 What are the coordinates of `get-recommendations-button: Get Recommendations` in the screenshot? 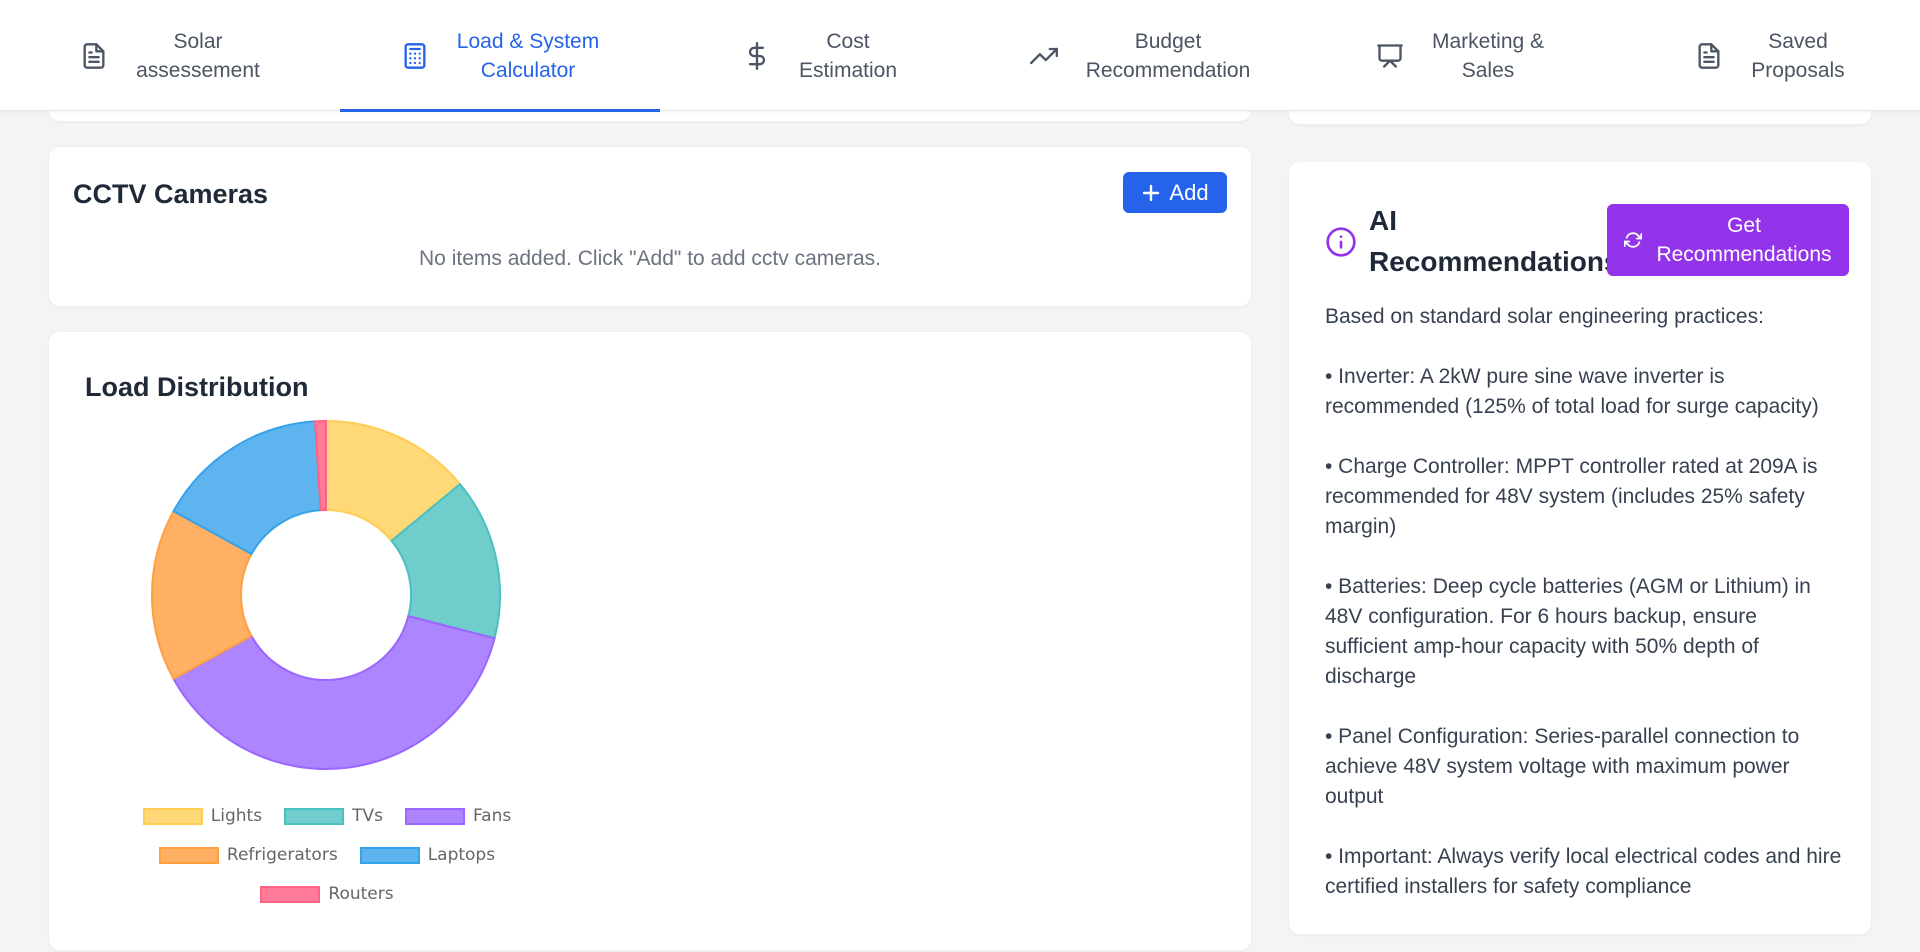 It's located at (1728, 240).